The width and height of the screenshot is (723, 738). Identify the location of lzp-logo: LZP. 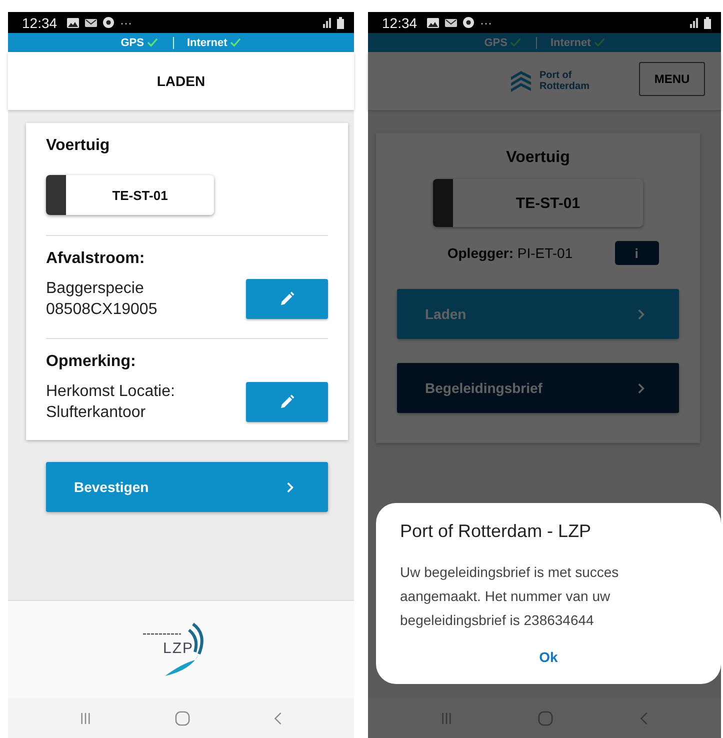
(181, 650).